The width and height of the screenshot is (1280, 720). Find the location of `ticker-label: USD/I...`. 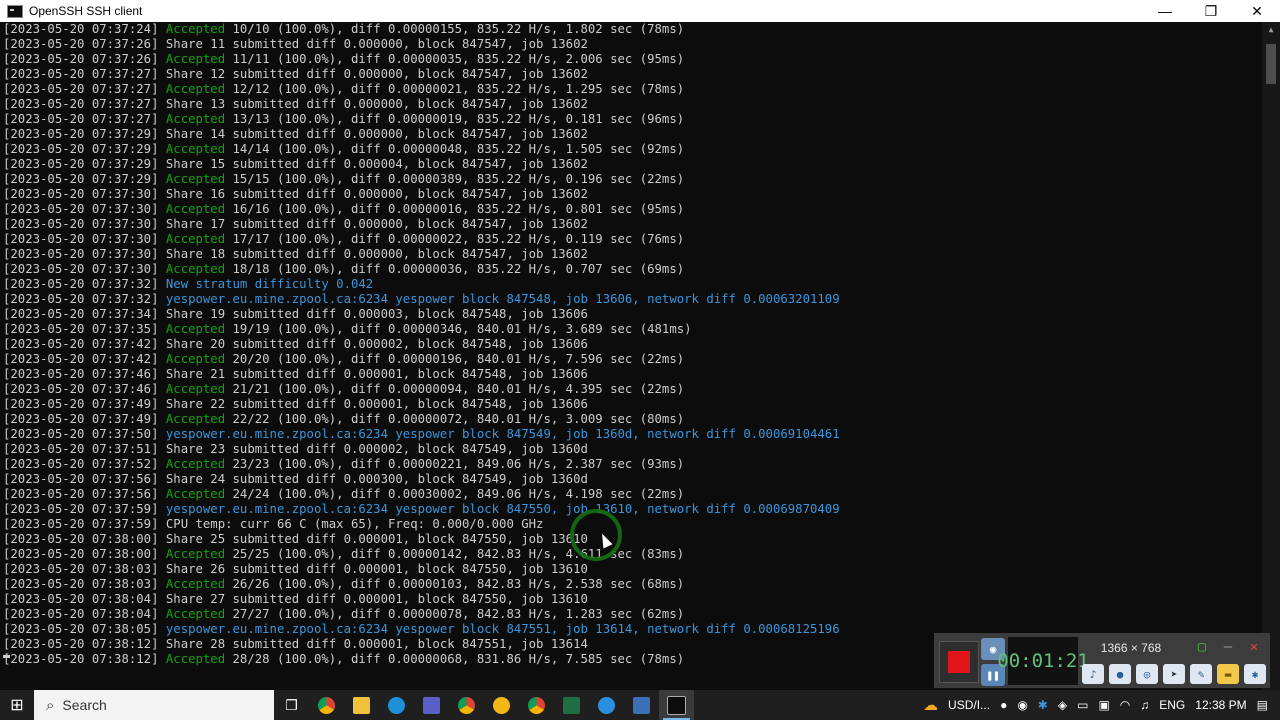

ticker-label: USD/I... is located at coordinates (969, 705).